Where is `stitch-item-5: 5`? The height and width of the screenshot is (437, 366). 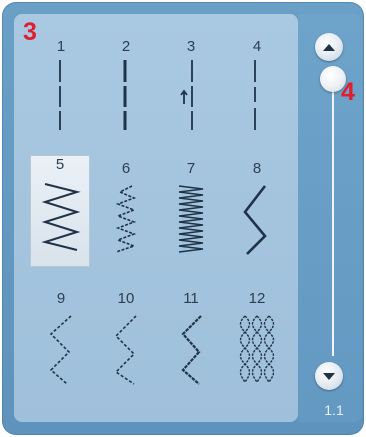
stitch-item-5: 5 is located at coordinates (60, 211).